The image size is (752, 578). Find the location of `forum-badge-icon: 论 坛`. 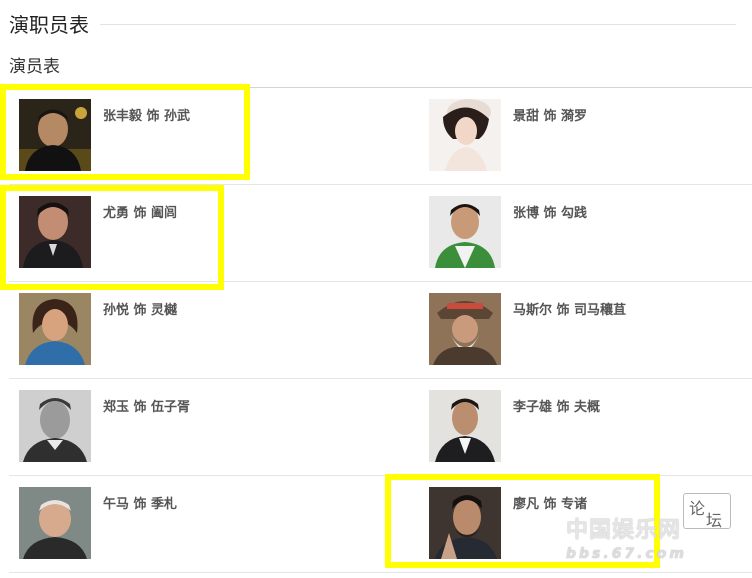

forum-badge-icon: 论 坛 is located at coordinates (707, 511).